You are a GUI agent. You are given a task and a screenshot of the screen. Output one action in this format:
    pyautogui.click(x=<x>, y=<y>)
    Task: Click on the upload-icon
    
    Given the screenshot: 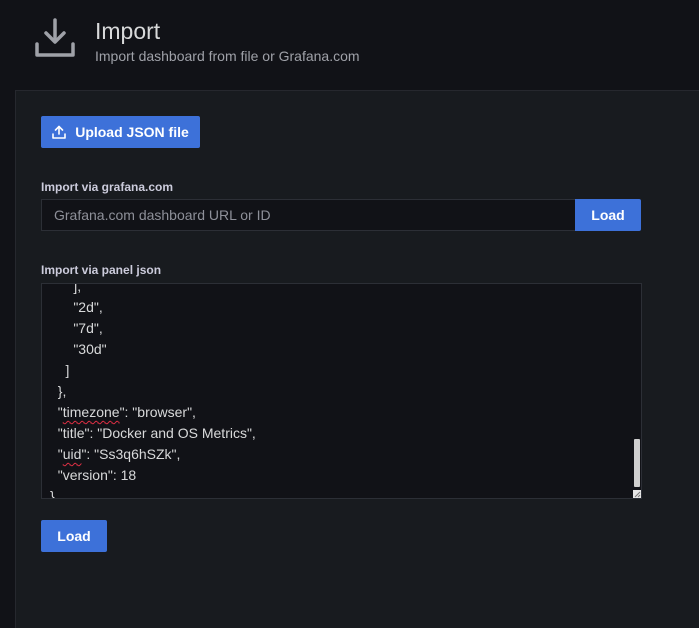 What is the action you would take?
    pyautogui.click(x=59, y=132)
    